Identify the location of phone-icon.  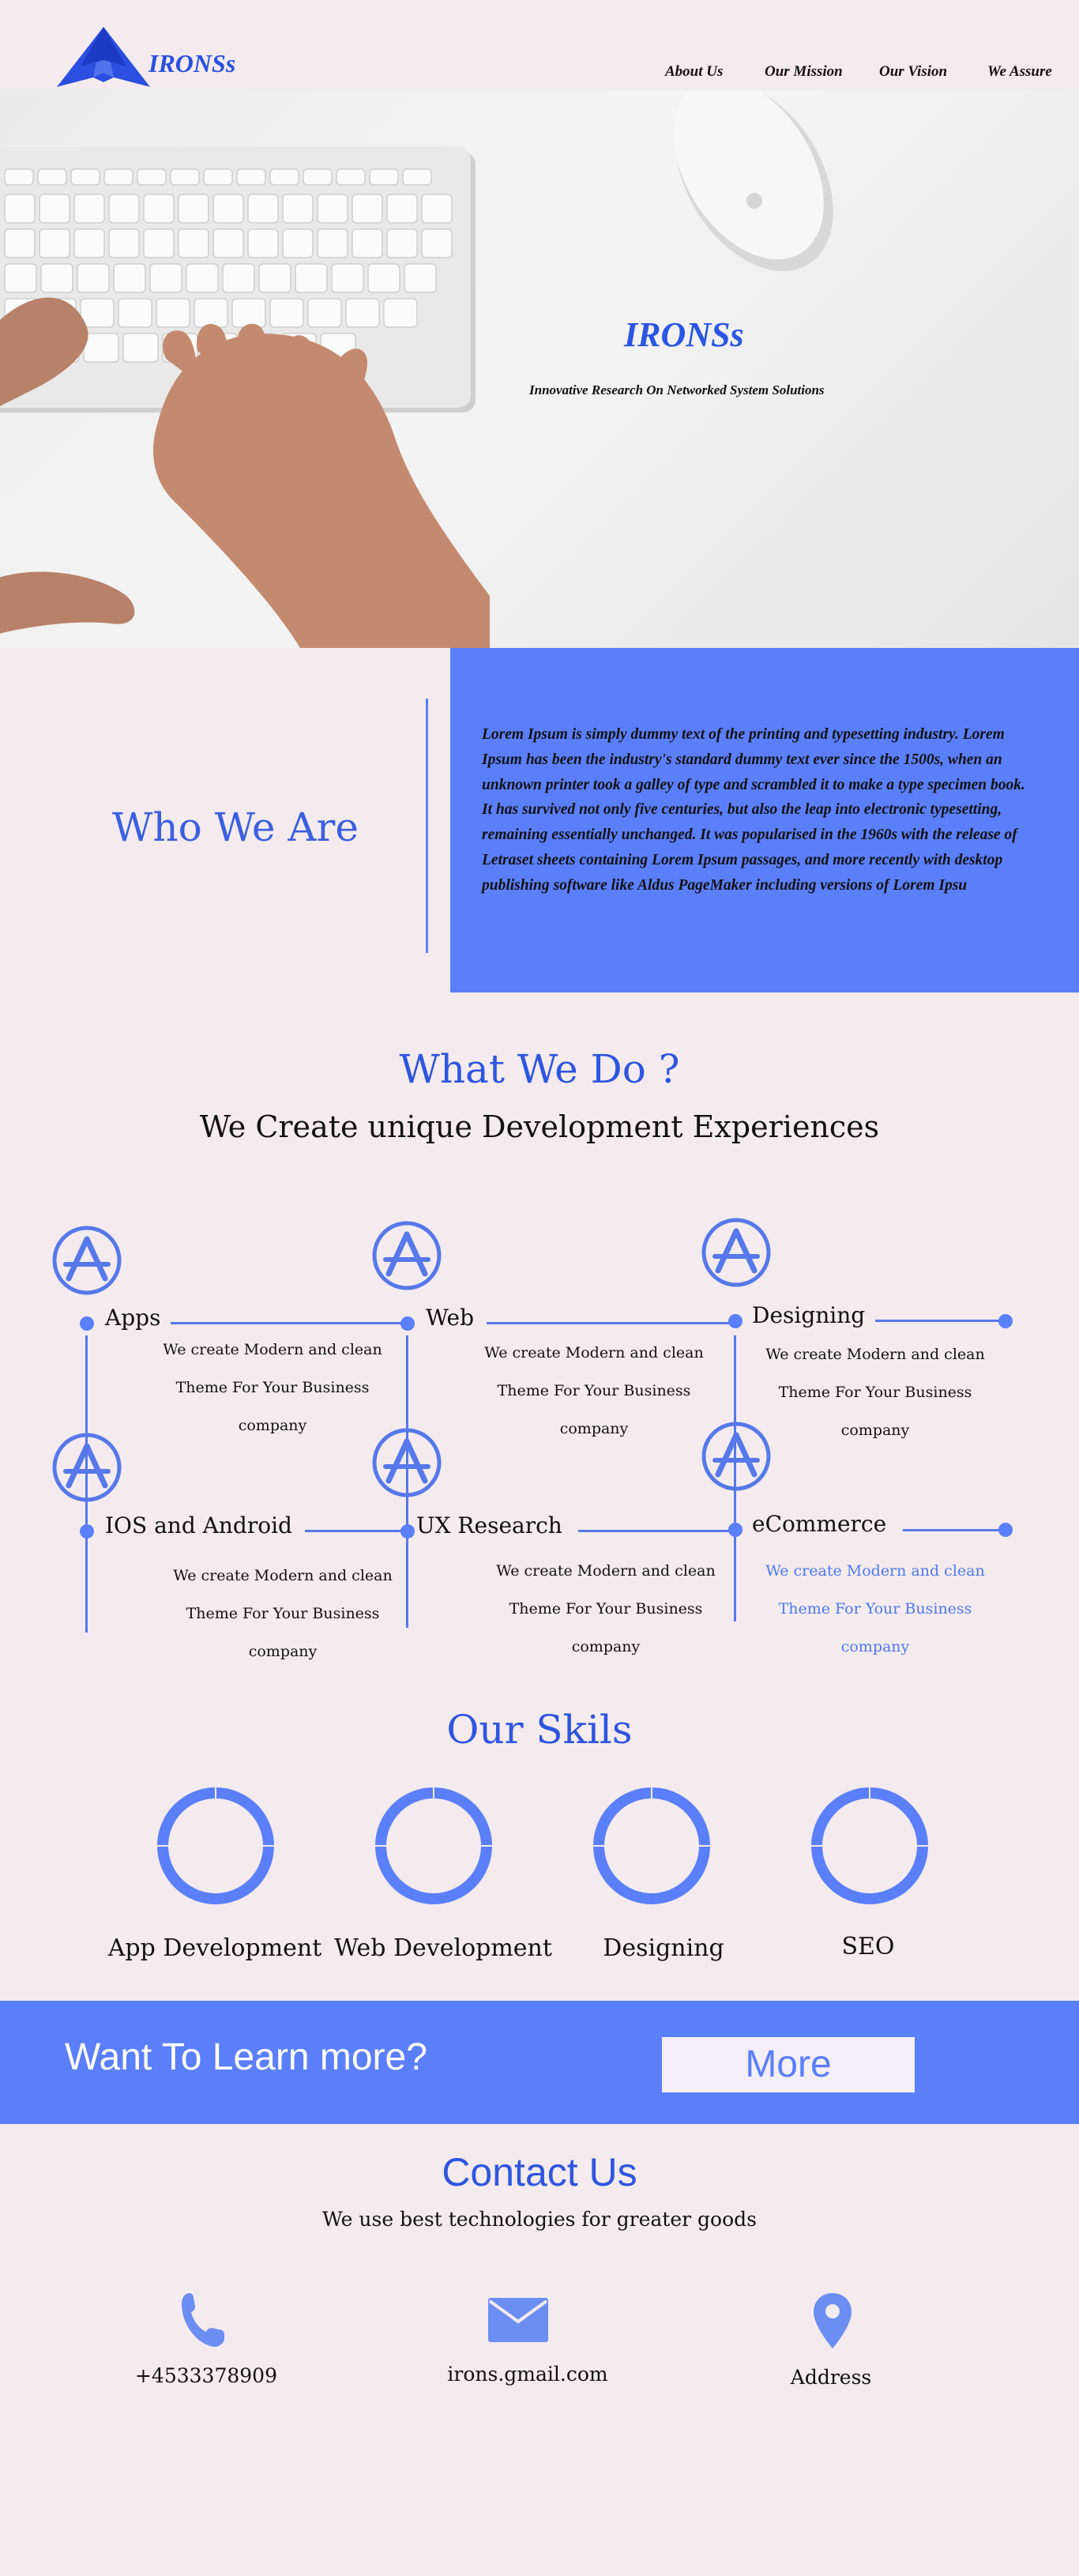
(203, 2320).